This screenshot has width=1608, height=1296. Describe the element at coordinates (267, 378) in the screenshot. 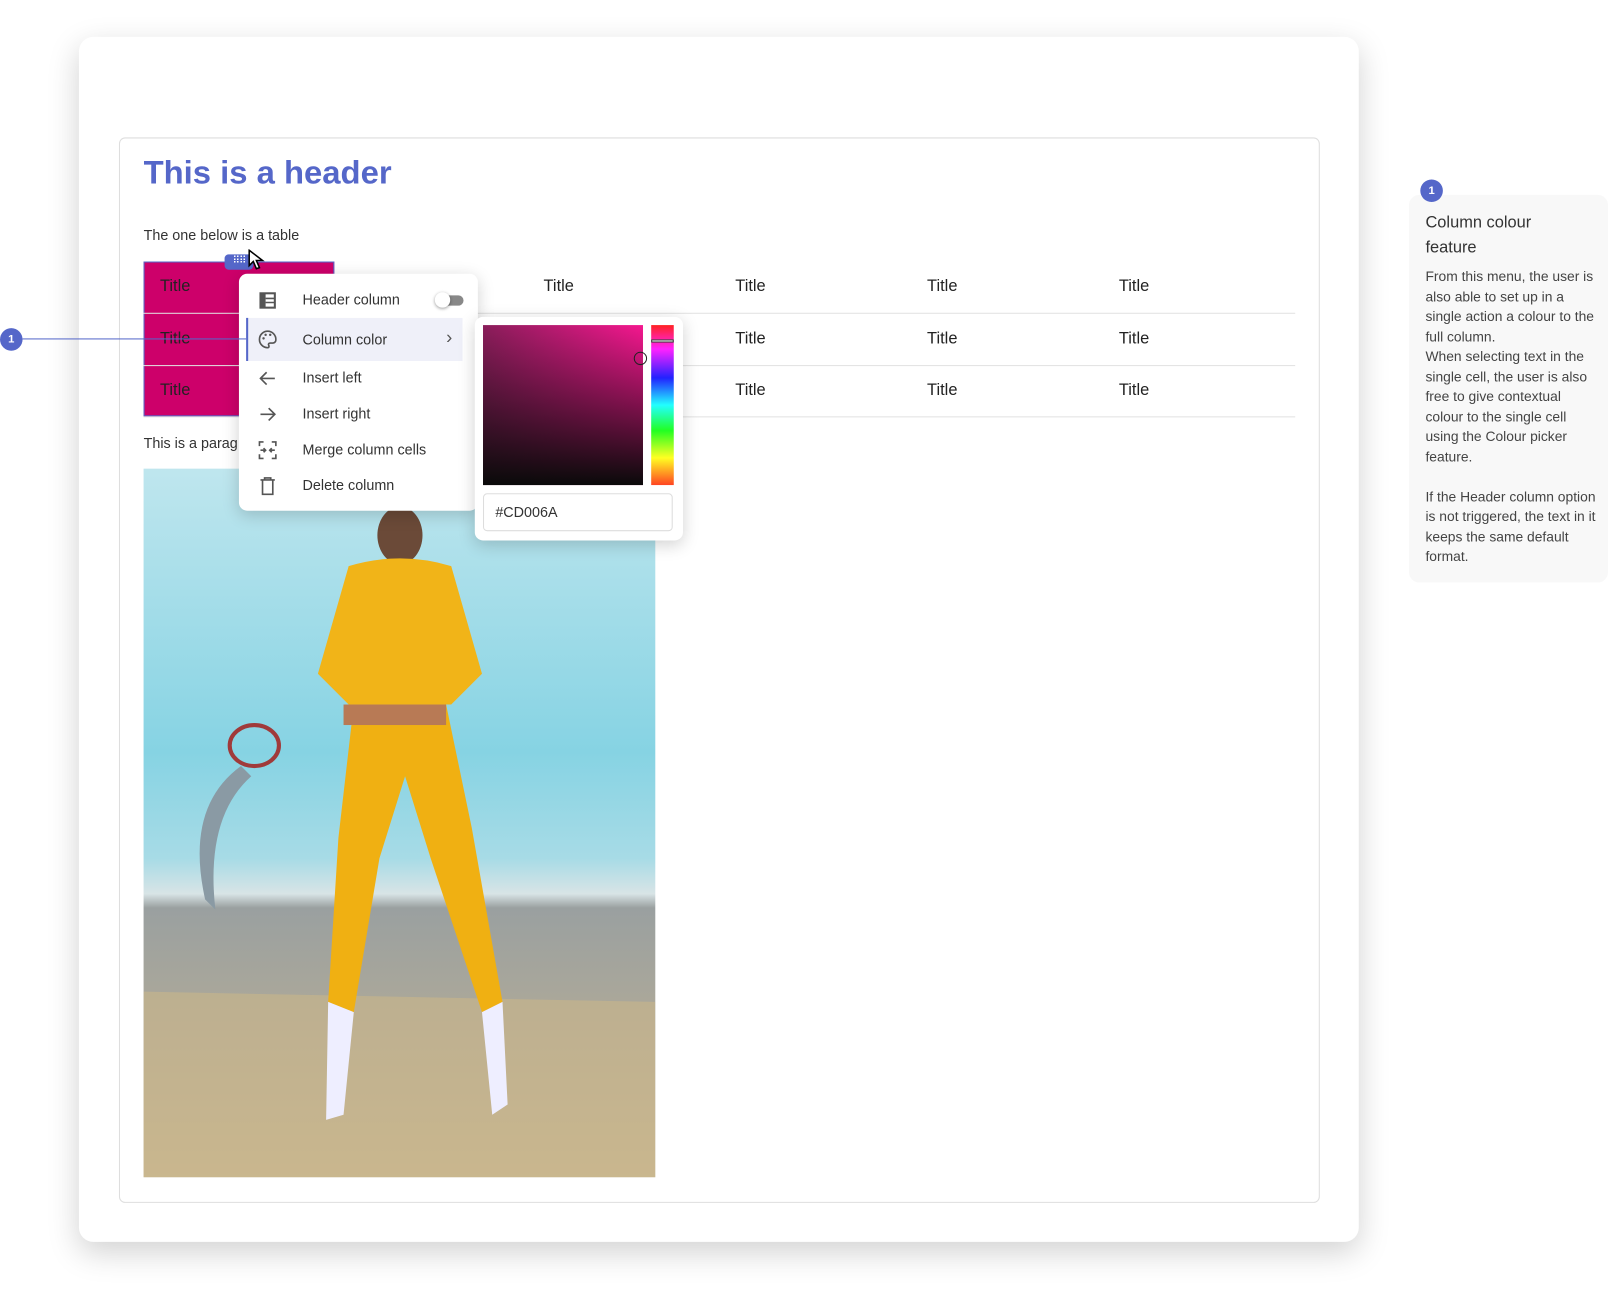

I see `arrow-left-icon` at that location.